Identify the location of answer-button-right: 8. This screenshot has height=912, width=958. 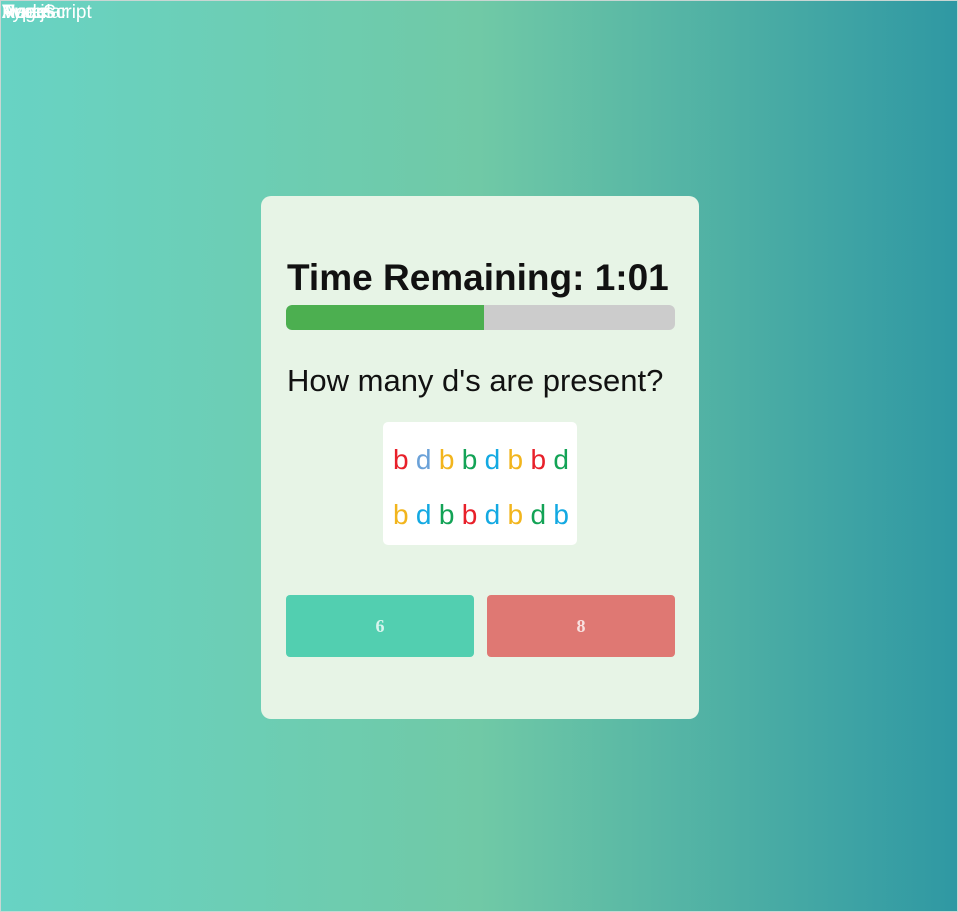
(581, 626).